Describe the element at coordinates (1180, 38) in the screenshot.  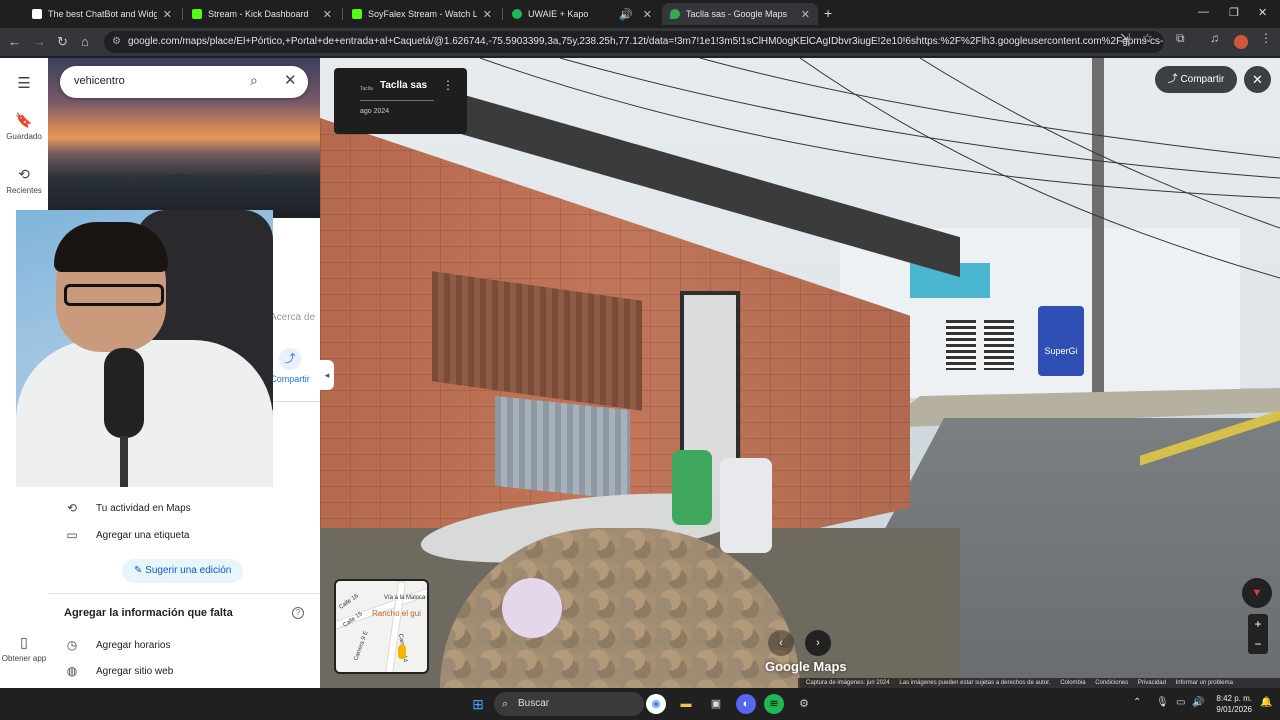
I see `extensions-icon: ⧉` at that location.